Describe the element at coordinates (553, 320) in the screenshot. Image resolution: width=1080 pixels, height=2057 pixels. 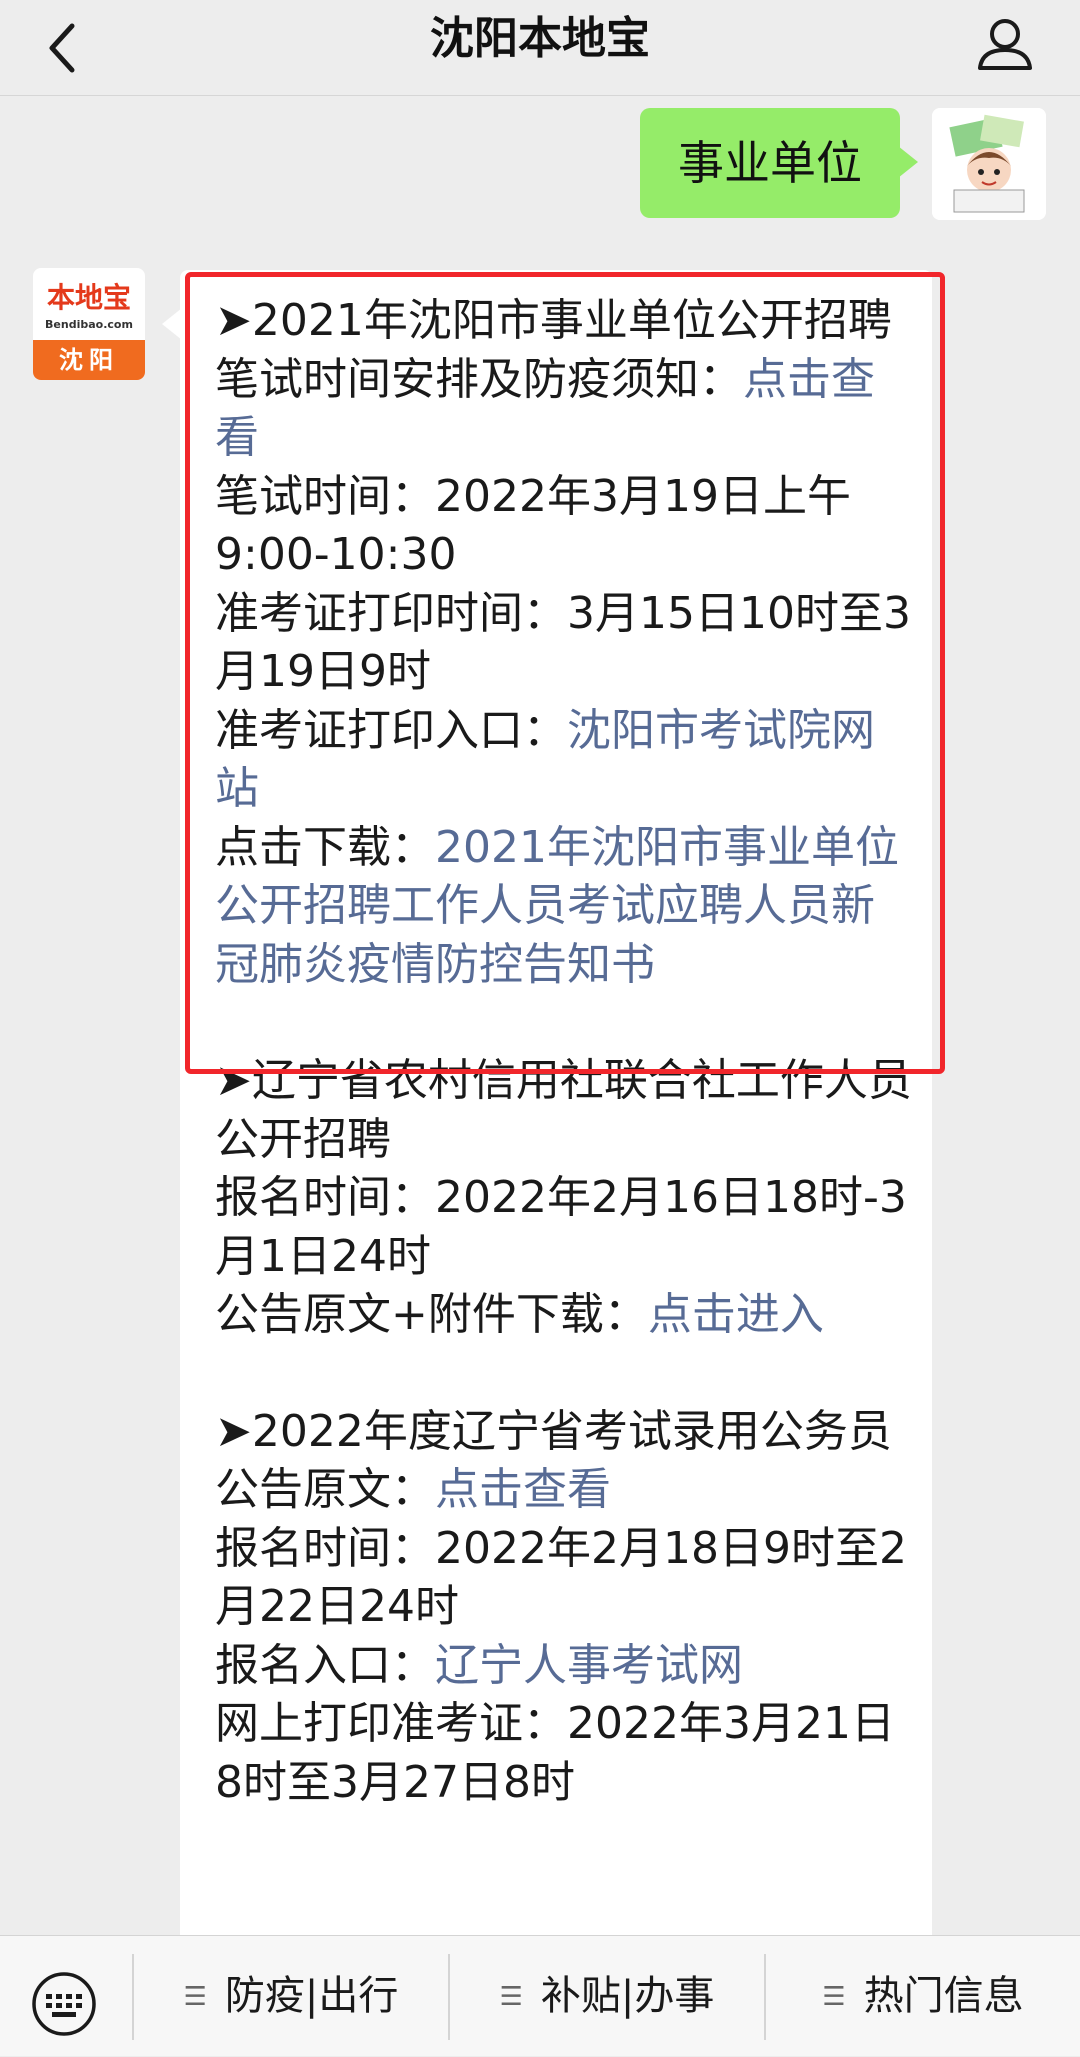
I see `section-heading: ➤2021年沈阳市事业单位公开招聘` at that location.